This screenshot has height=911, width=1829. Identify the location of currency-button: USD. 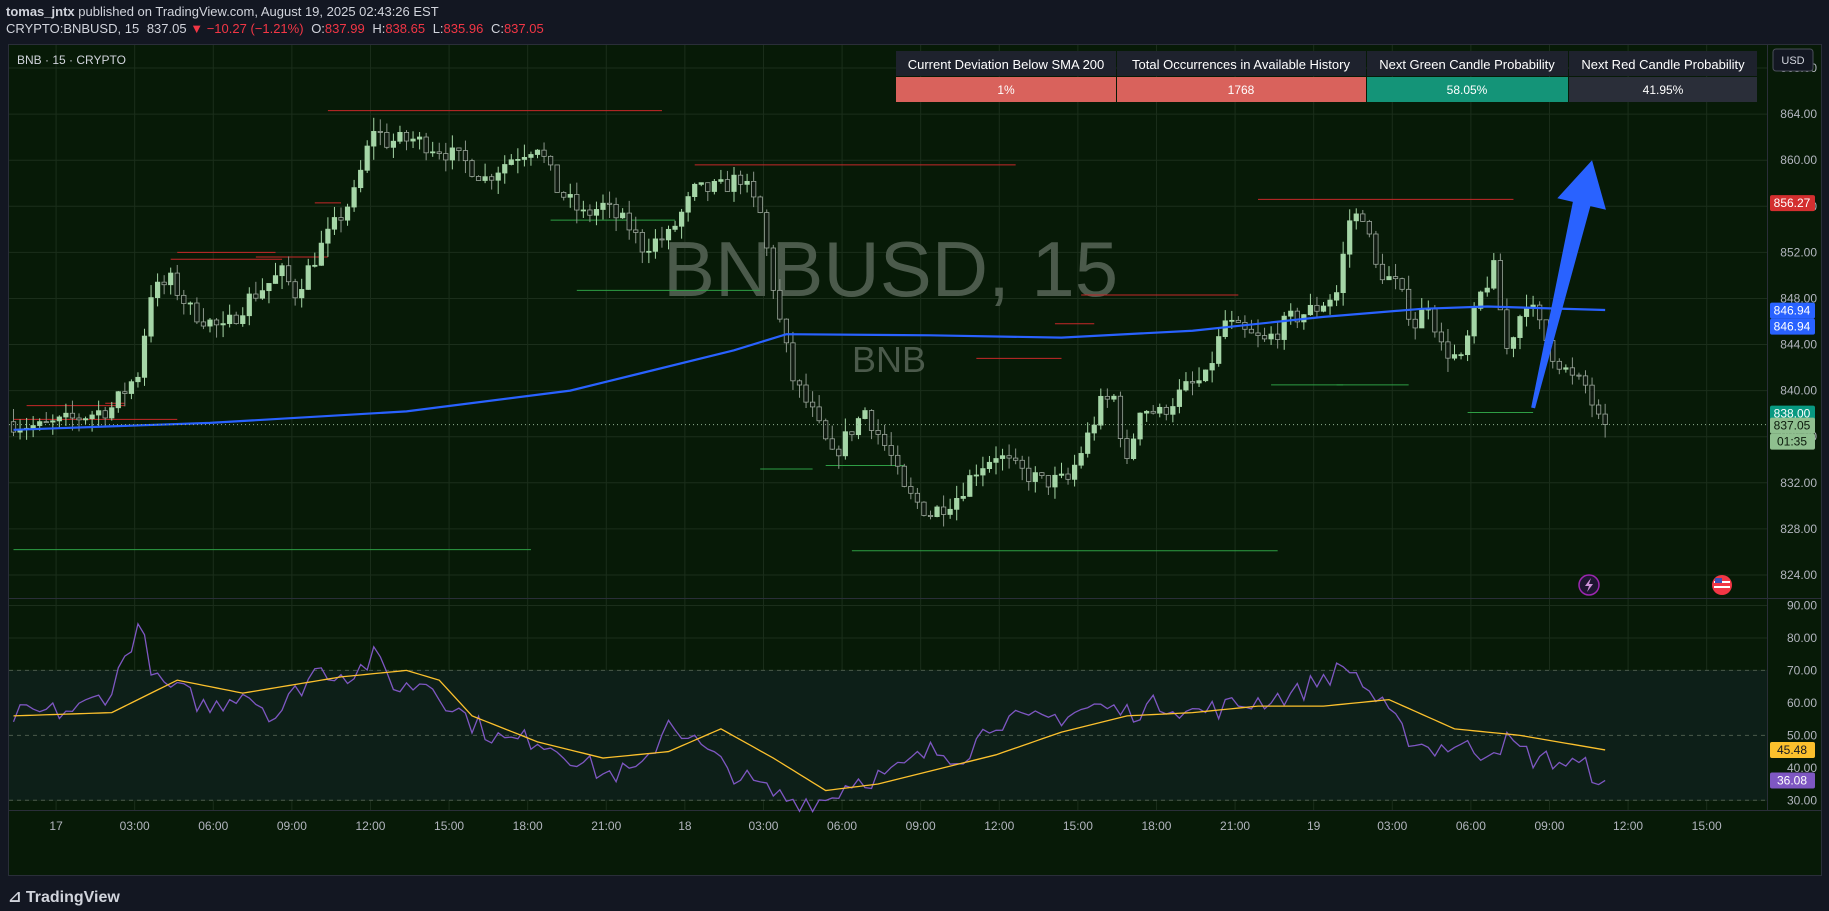
(1793, 60).